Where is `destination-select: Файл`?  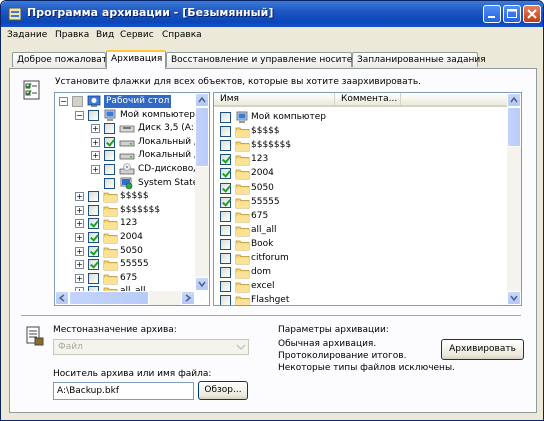
destination-select: Файл is located at coordinates (151, 347).